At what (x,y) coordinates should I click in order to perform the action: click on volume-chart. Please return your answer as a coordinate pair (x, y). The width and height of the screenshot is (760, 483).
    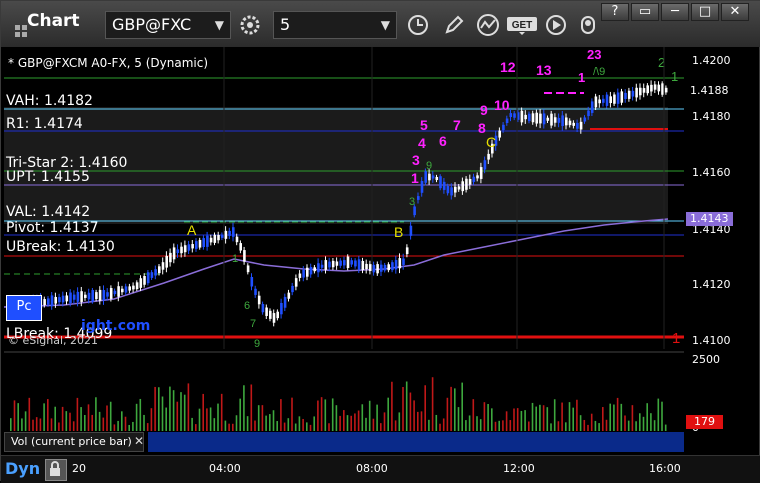
    Looking at the image, I should click on (344, 391).